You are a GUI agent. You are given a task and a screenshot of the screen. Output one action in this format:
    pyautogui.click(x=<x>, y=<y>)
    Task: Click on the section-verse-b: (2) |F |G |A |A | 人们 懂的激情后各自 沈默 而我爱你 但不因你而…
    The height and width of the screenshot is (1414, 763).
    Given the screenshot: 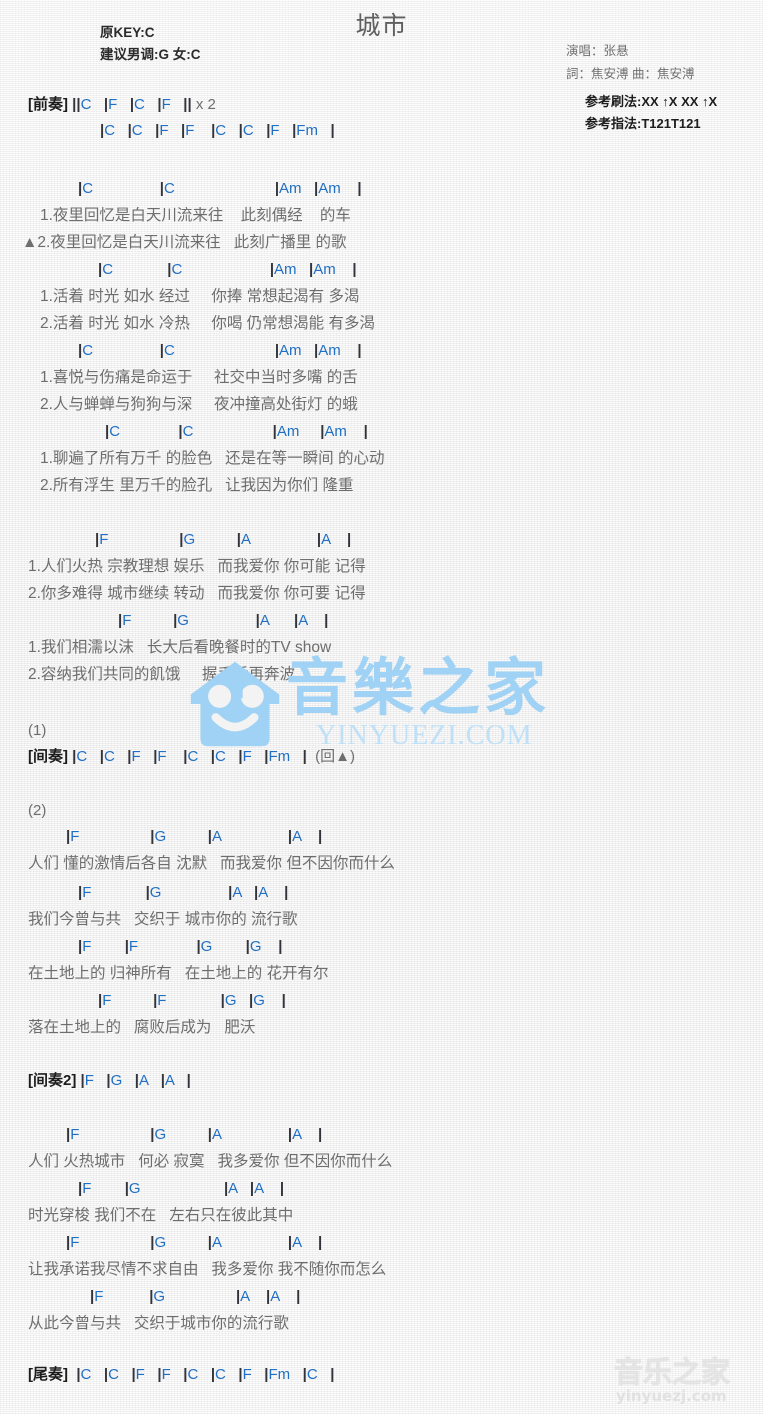 What is the action you would take?
    pyautogui.click(x=381, y=837)
    